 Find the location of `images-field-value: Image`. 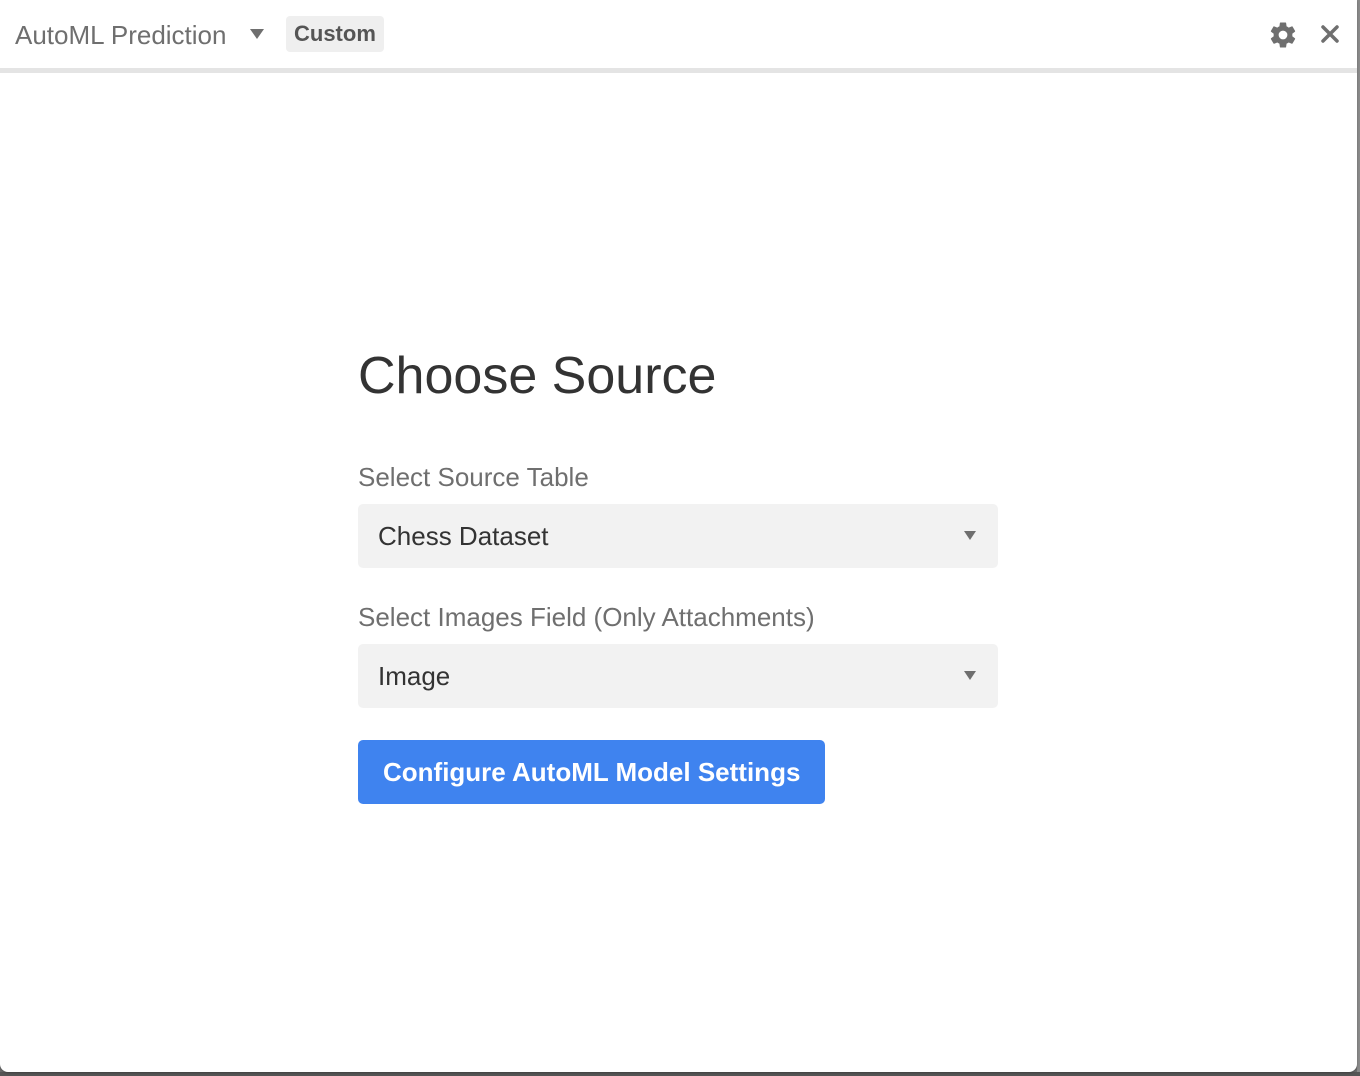

images-field-value: Image is located at coordinates (414, 676).